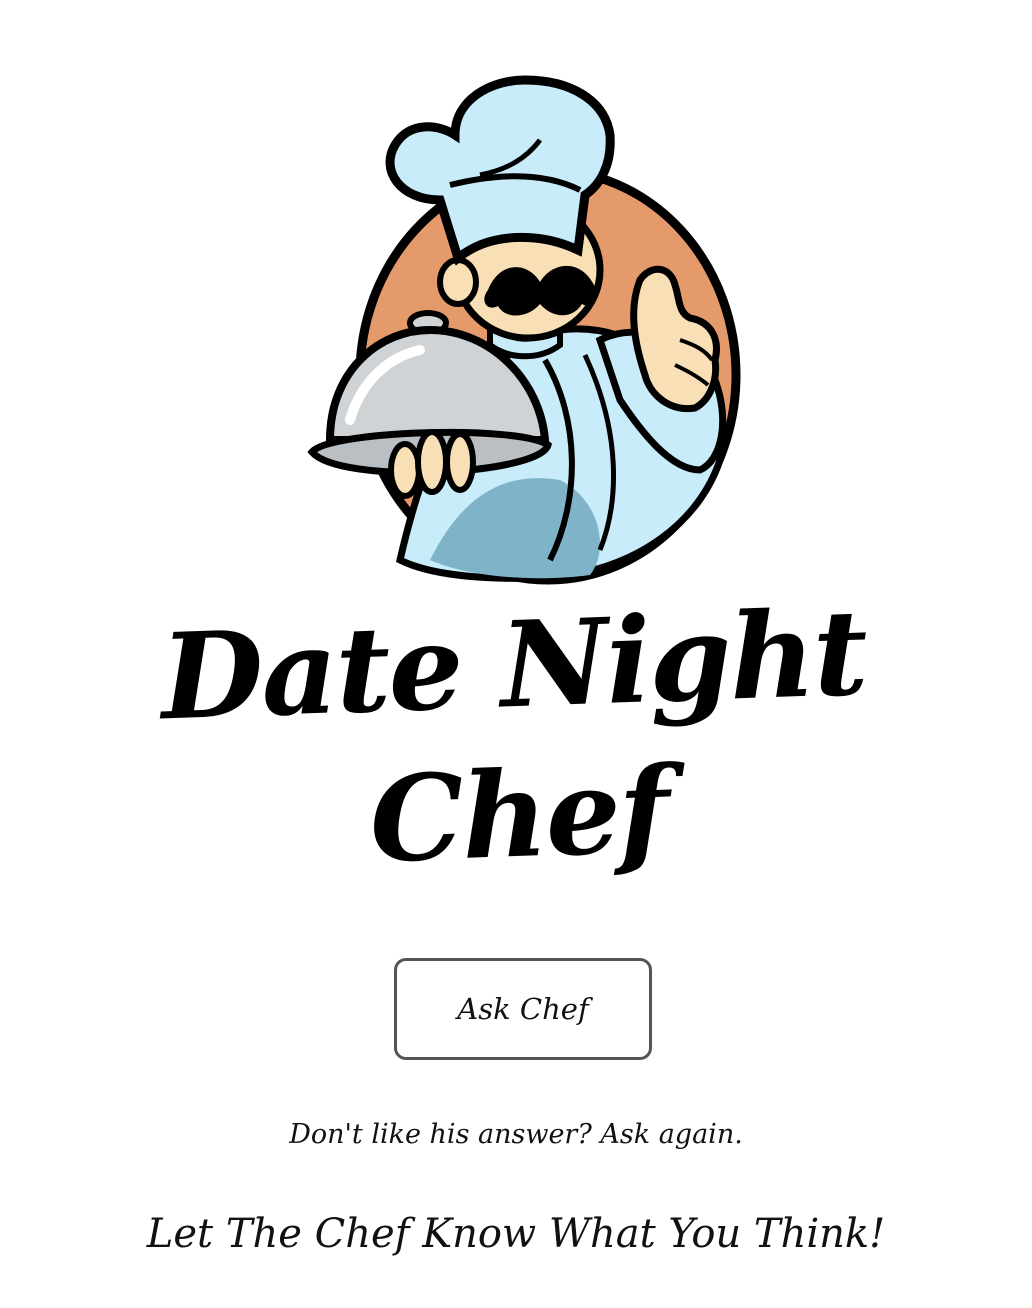 This screenshot has height=1308, width=1032. What do you see at coordinates (516, 1134) in the screenshot?
I see `ask-again-hint: Don't like his answer? Ask again.` at bounding box center [516, 1134].